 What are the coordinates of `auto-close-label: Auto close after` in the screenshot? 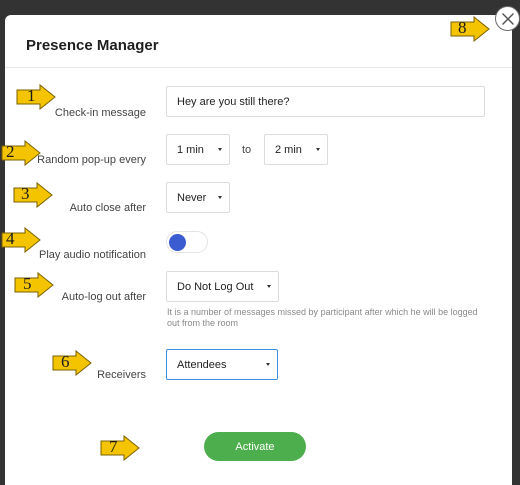 It's located at (107, 208).